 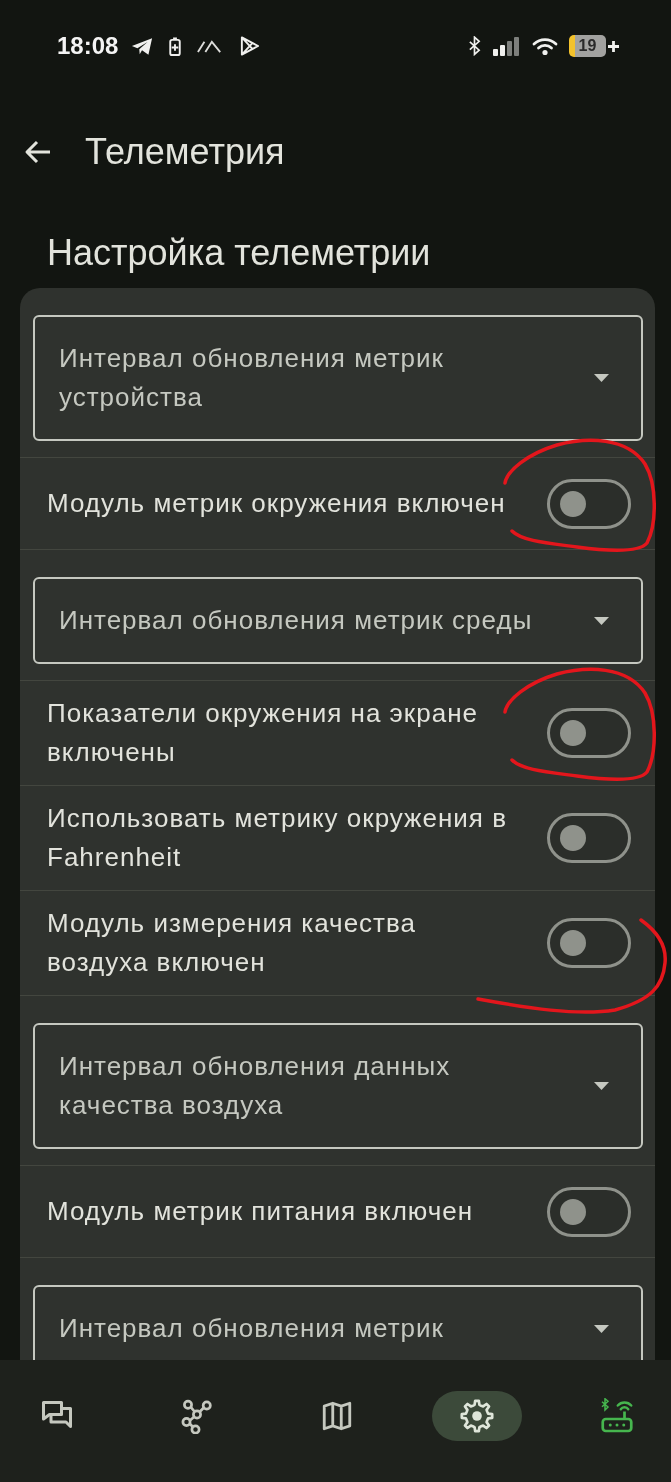 What do you see at coordinates (175, 46) in the screenshot?
I see `battery-plus-icon` at bounding box center [175, 46].